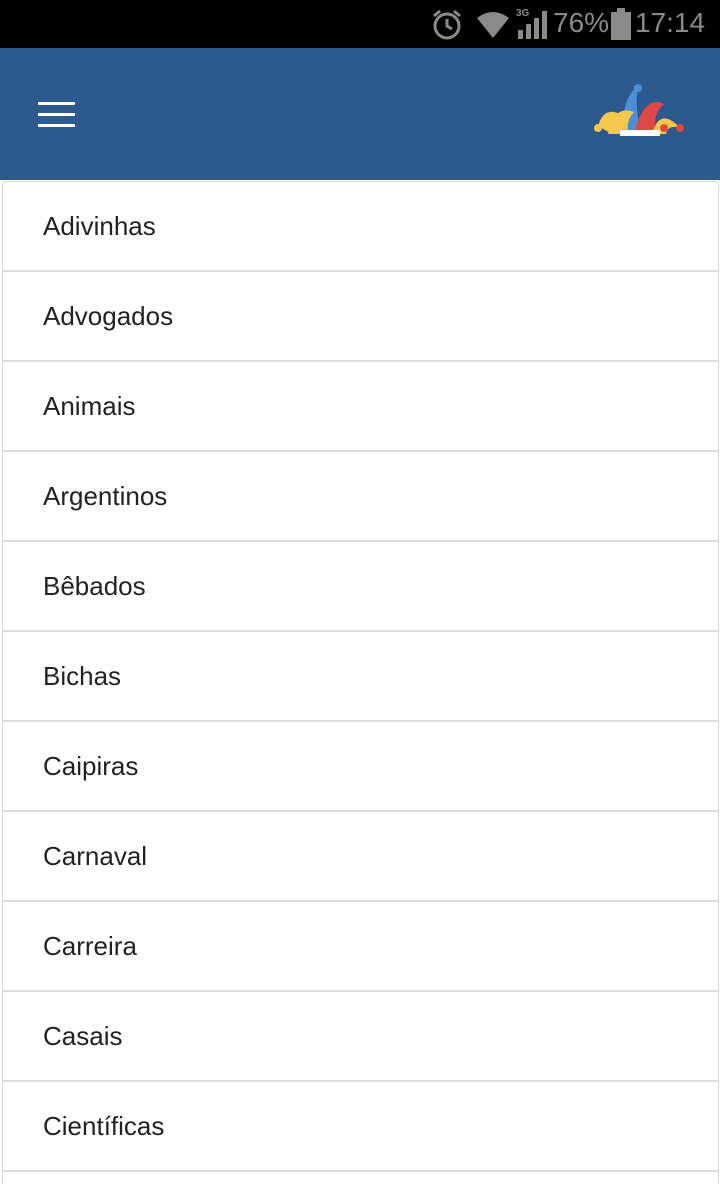  What do you see at coordinates (360, 1037) in the screenshot?
I see `list-item-casais: Casais` at bounding box center [360, 1037].